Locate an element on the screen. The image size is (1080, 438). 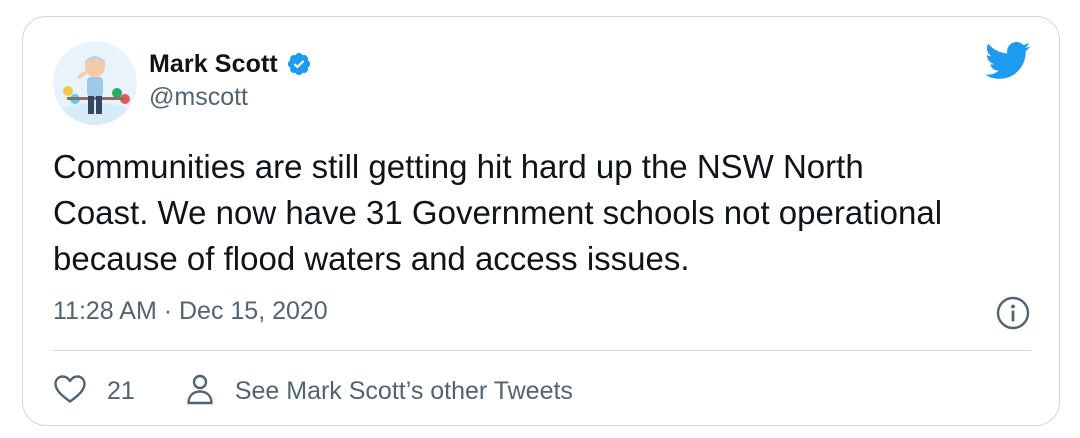
twitter-bird-icon is located at coordinates (1008, 61).